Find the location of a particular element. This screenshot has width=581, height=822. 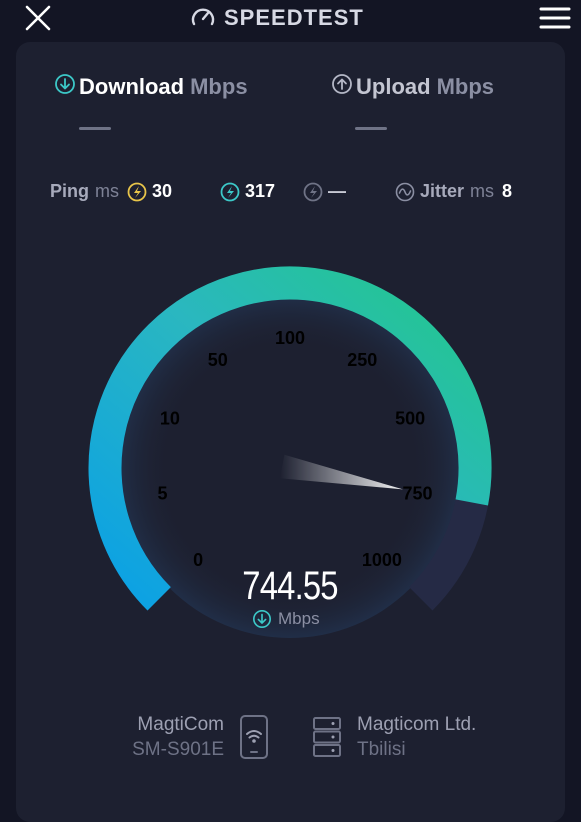

gauge-tick-label: 1000 is located at coordinates (382, 560).